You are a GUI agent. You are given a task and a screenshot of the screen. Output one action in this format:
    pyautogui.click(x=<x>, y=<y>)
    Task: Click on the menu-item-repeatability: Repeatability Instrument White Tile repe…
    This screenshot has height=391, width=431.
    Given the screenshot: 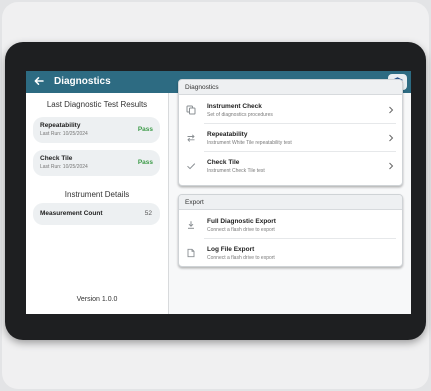 What is the action you would take?
    pyautogui.click(x=290, y=138)
    